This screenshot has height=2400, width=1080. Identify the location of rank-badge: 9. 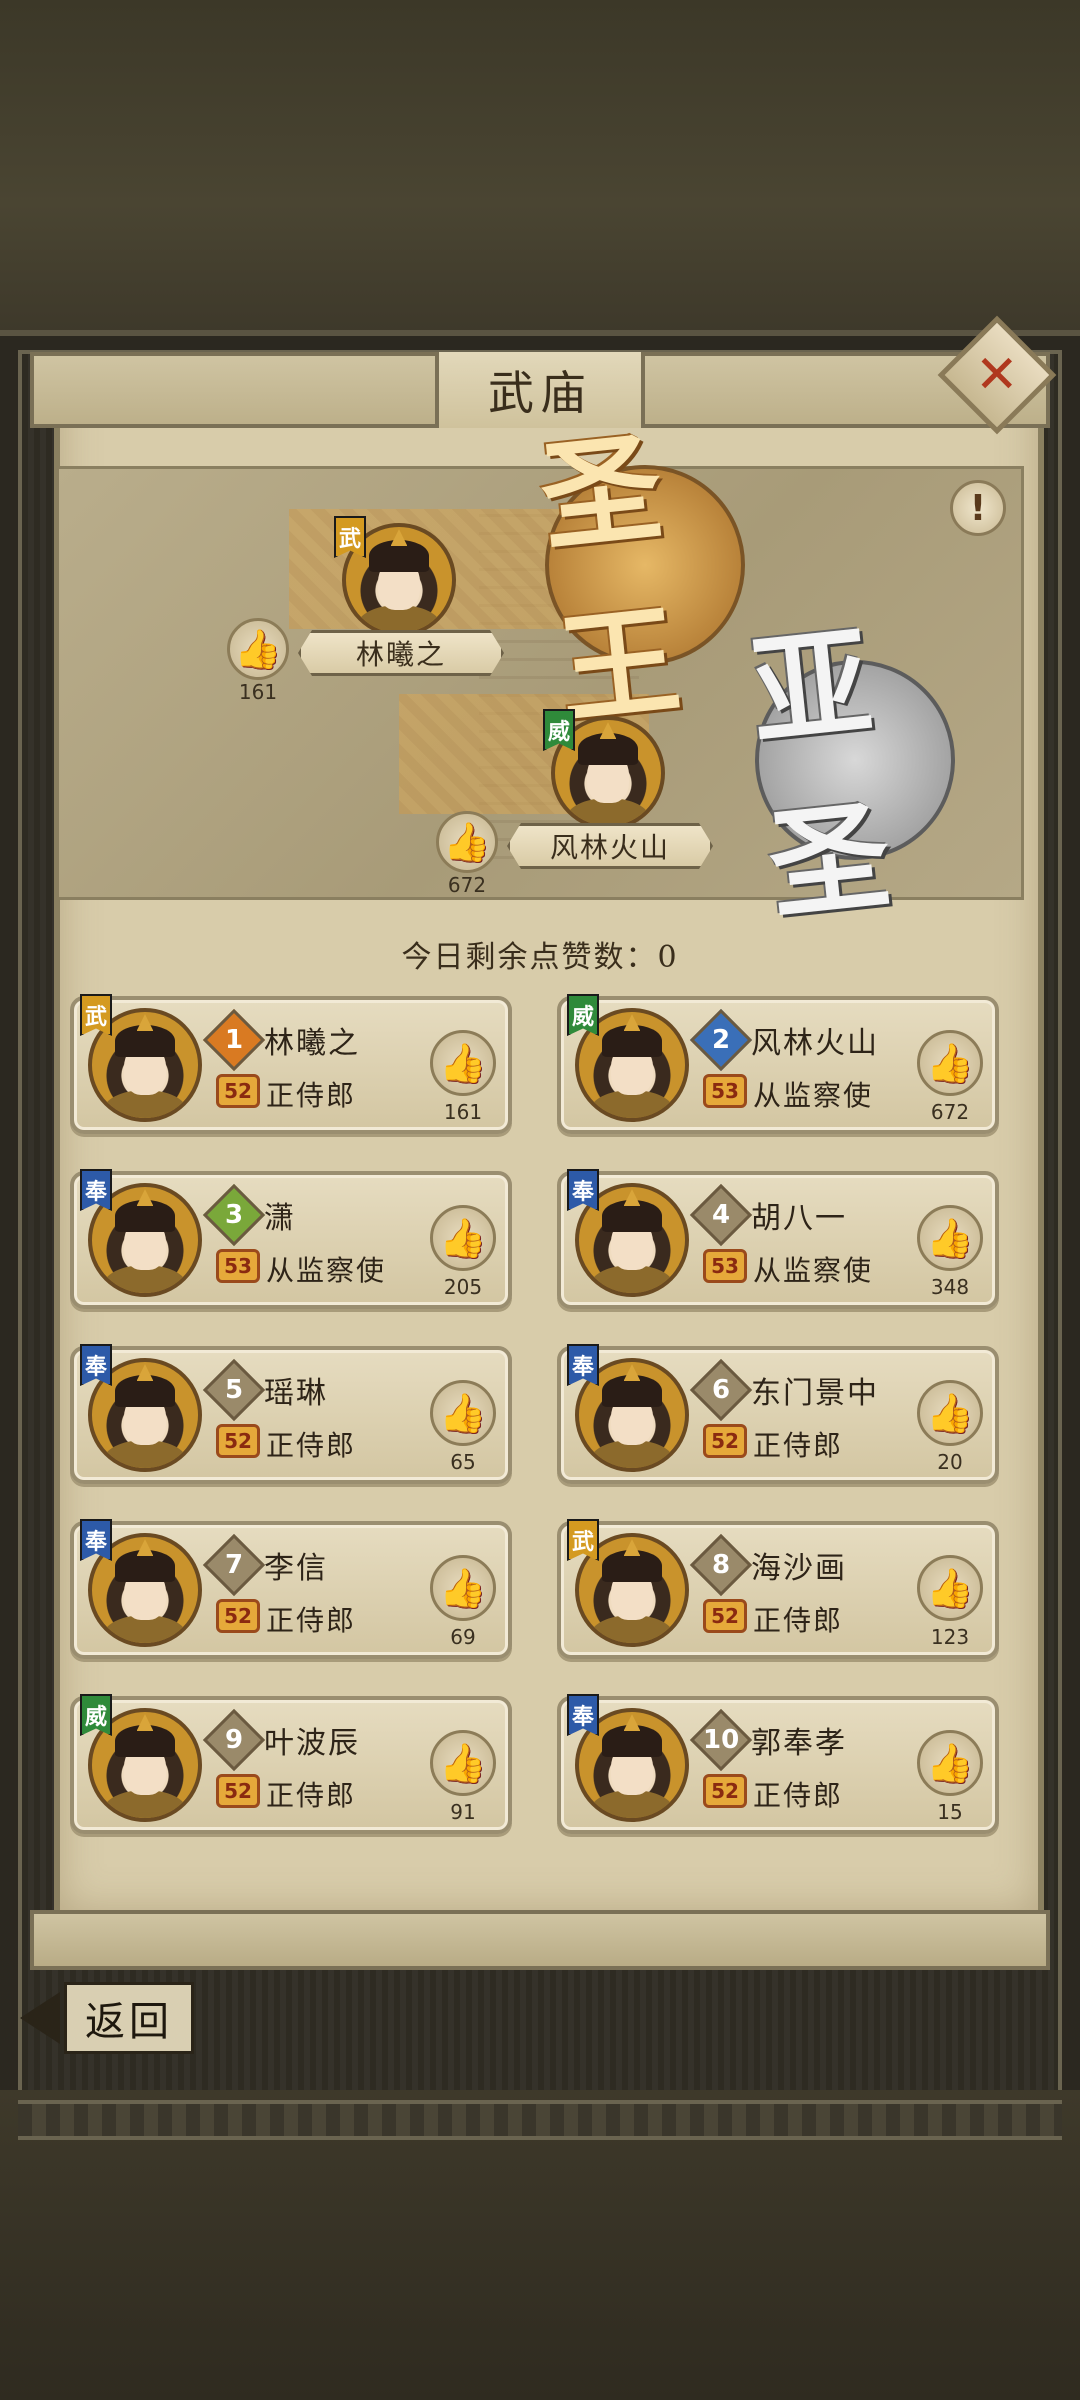
(234, 1740).